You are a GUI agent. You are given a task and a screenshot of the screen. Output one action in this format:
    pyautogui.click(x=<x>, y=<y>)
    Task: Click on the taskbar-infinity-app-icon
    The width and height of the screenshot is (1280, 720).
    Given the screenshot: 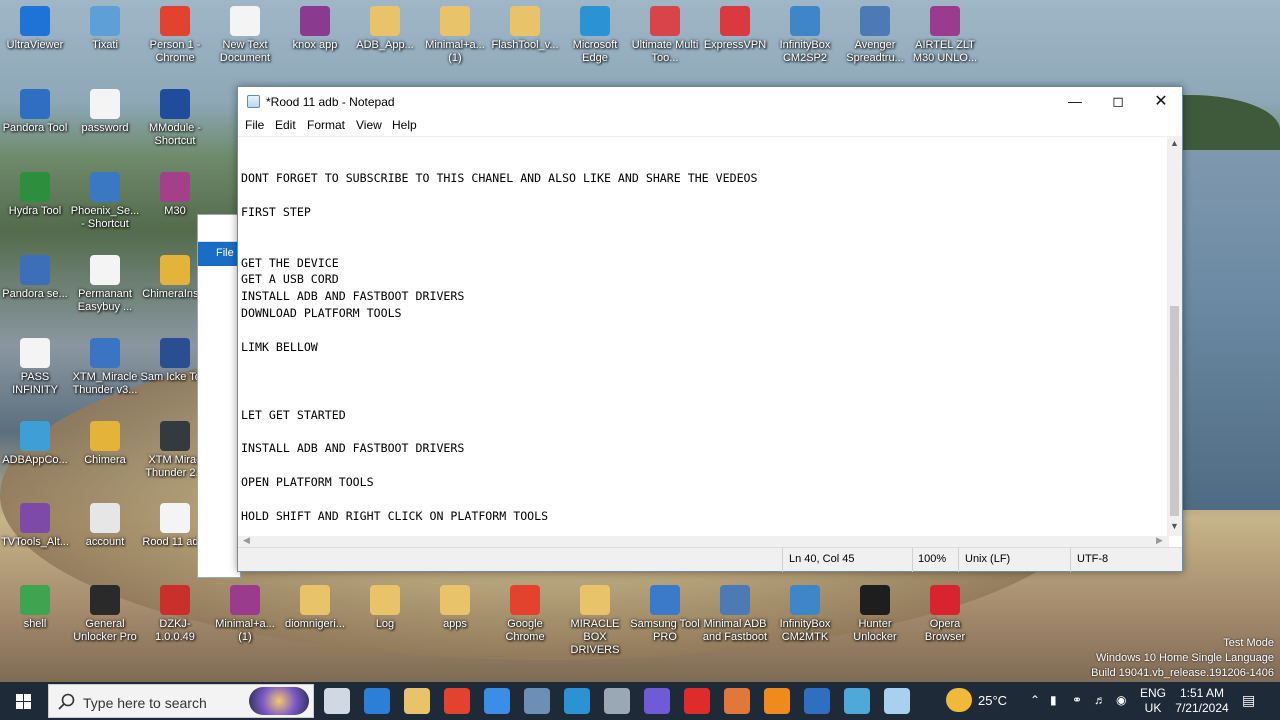 What is the action you would take?
    pyautogui.click(x=857, y=701)
    